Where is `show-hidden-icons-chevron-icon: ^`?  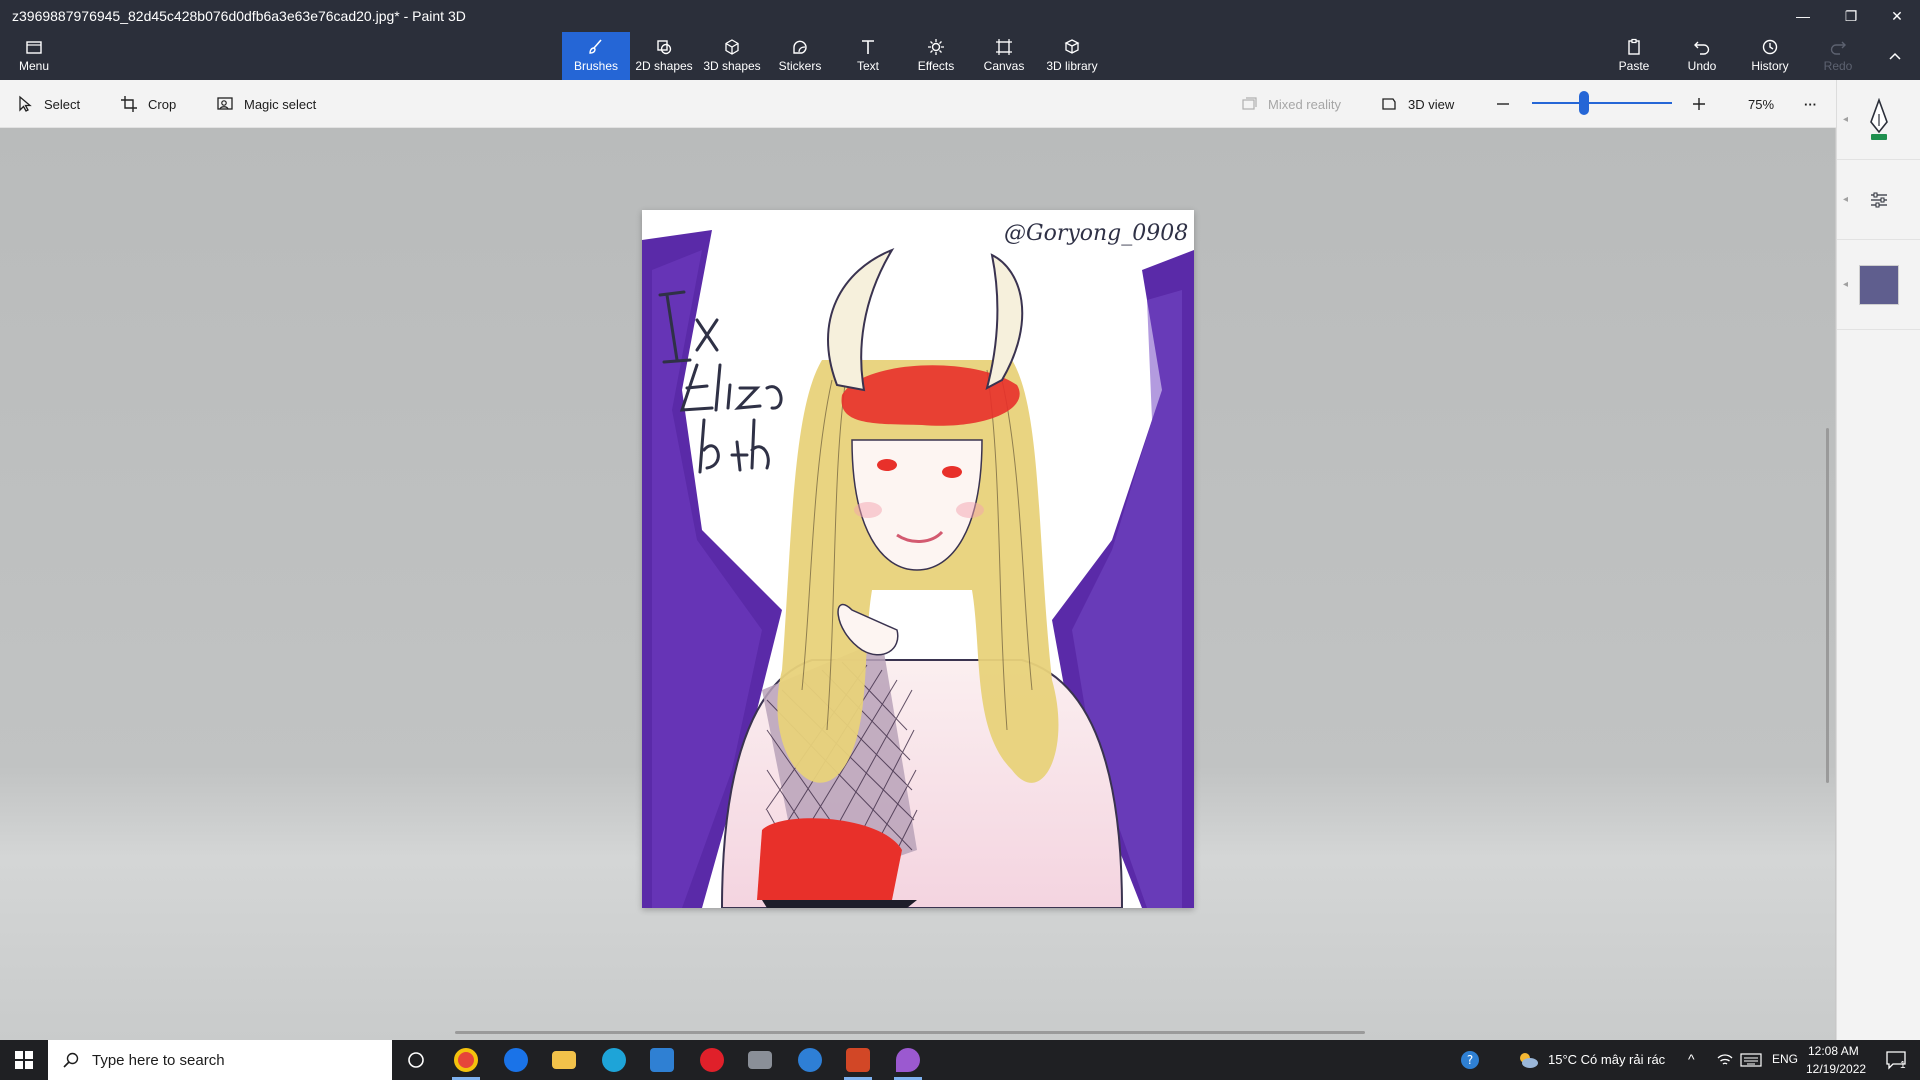 show-hidden-icons-chevron-icon: ^ is located at coordinates (1691, 1059).